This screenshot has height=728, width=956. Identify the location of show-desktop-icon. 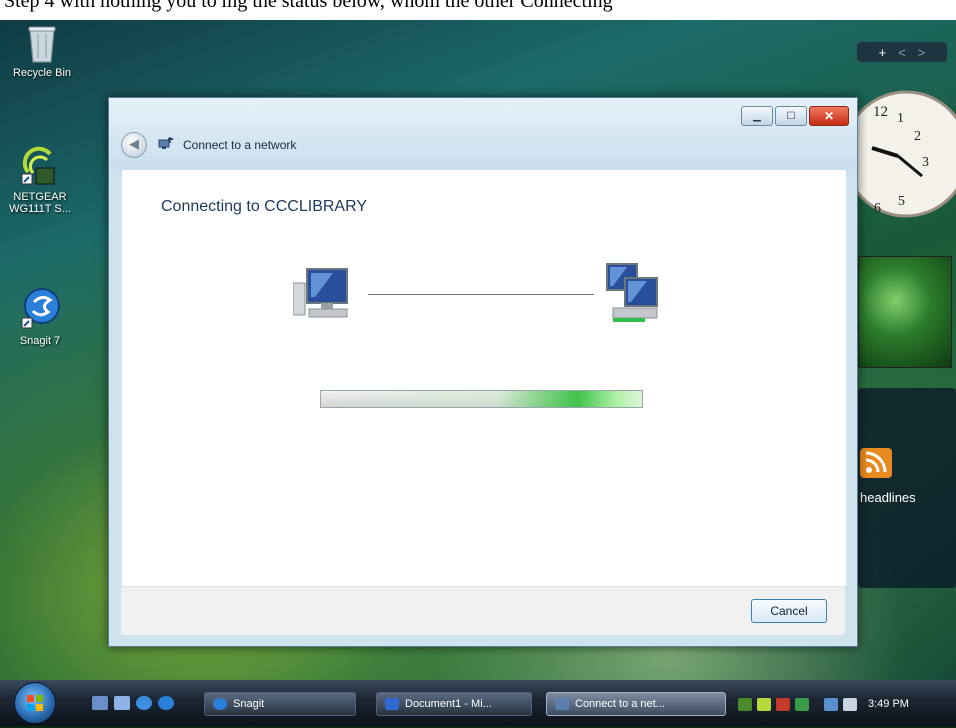
(100, 703).